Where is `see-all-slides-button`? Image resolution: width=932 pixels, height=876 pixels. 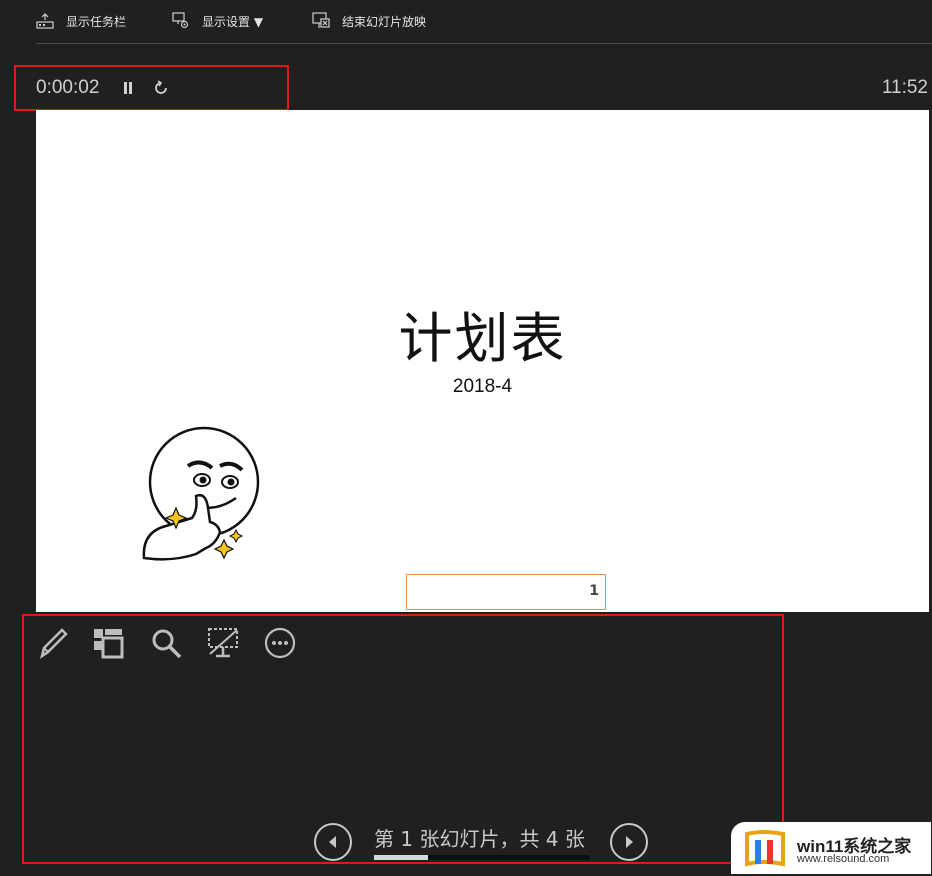
see-all-slides-button is located at coordinates (108, 643).